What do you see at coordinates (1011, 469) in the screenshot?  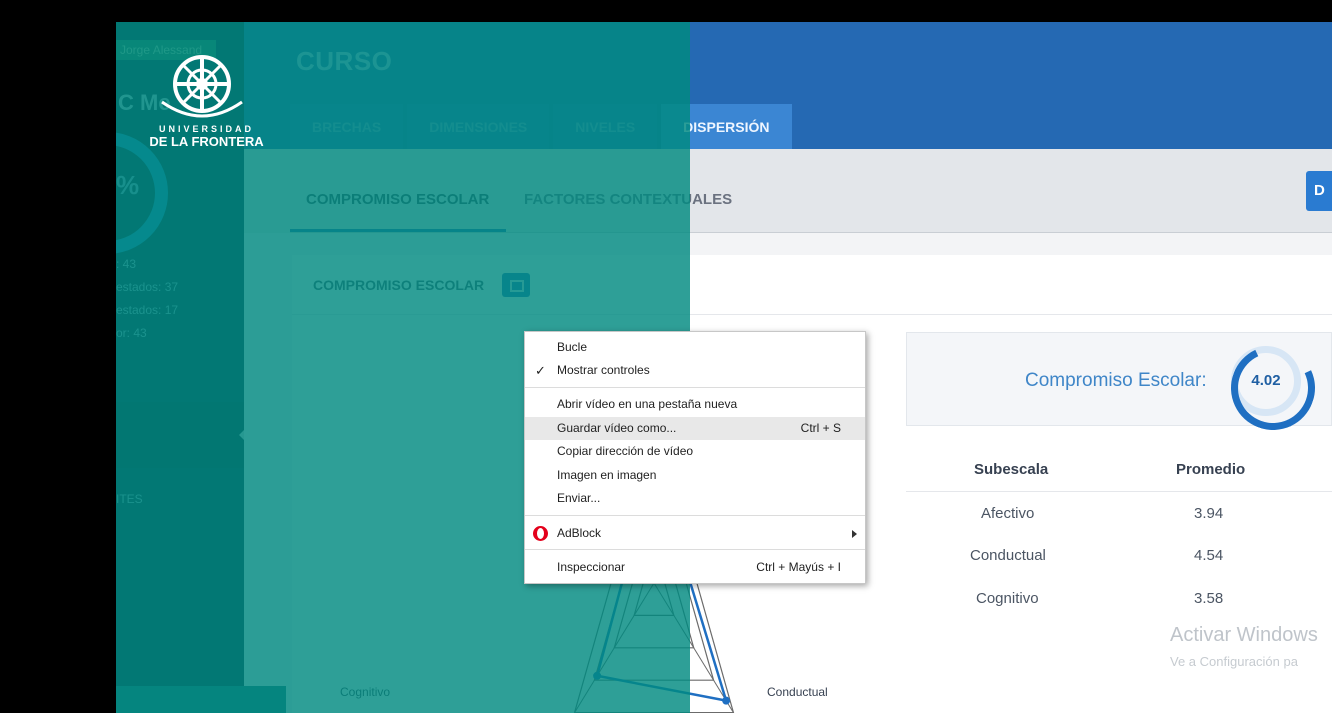 I see `table-header-subescala: Subescala` at bounding box center [1011, 469].